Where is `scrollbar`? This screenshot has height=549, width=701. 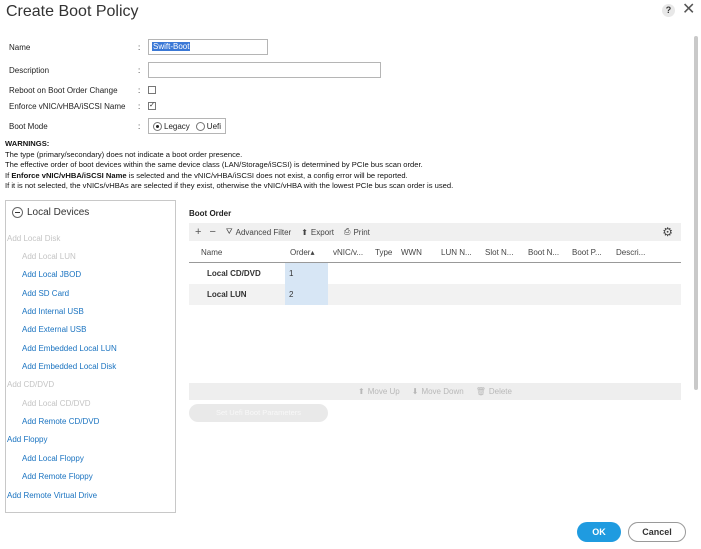 scrollbar is located at coordinates (696, 213).